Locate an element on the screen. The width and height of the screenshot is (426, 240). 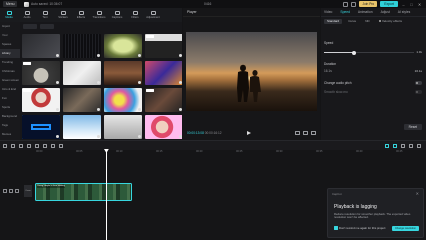
shortcut-icon is located at coordinates (354, 4).